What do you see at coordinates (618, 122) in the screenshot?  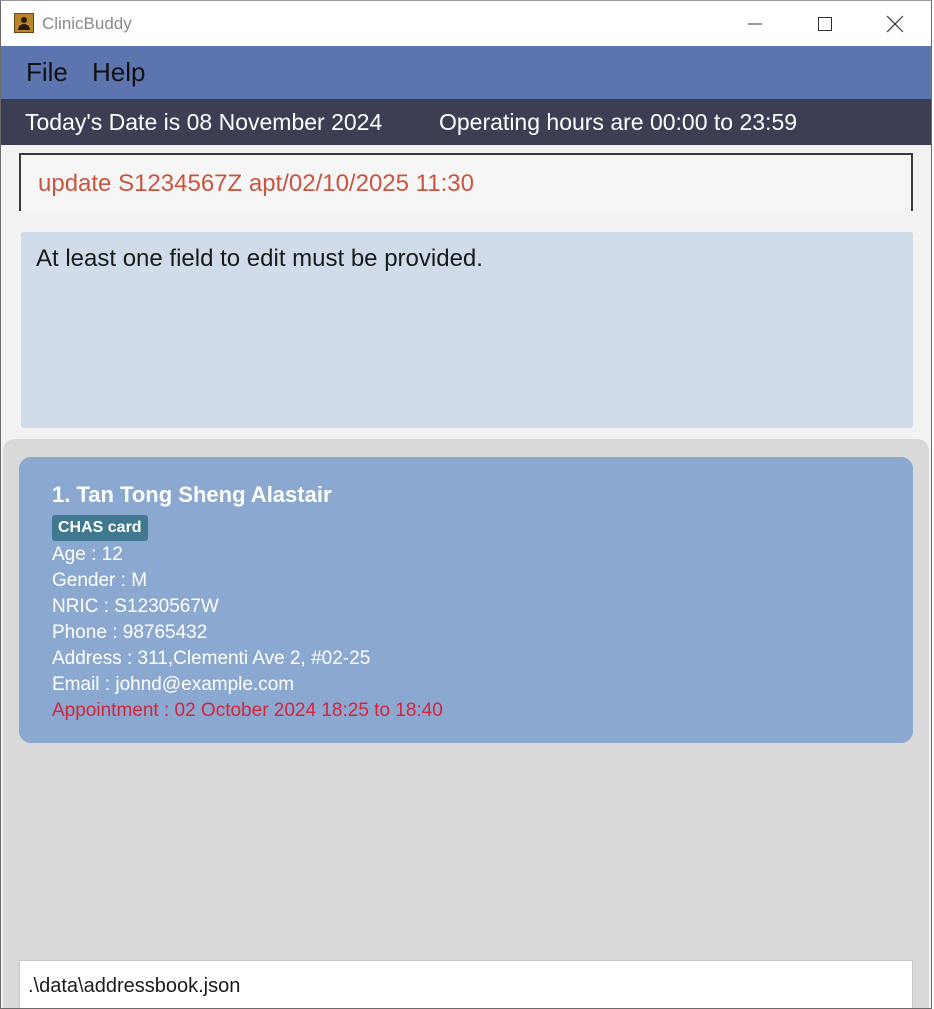 I see `operating-hours-label: Operating hours are 00:00 to 23:59` at bounding box center [618, 122].